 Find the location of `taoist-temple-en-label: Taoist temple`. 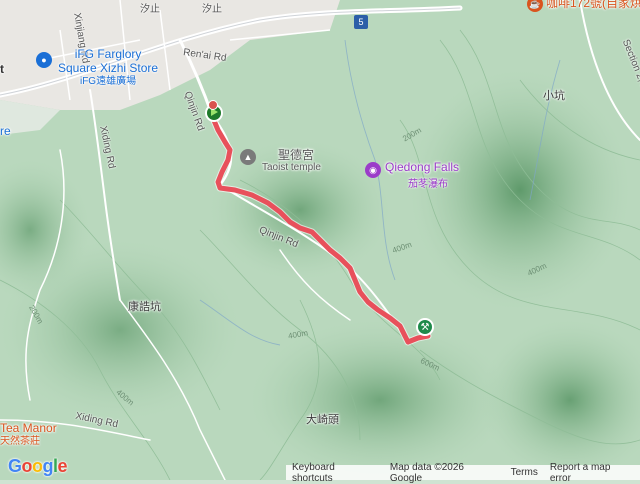

taoist-temple-en-label: Taoist temple is located at coordinates (291, 167).